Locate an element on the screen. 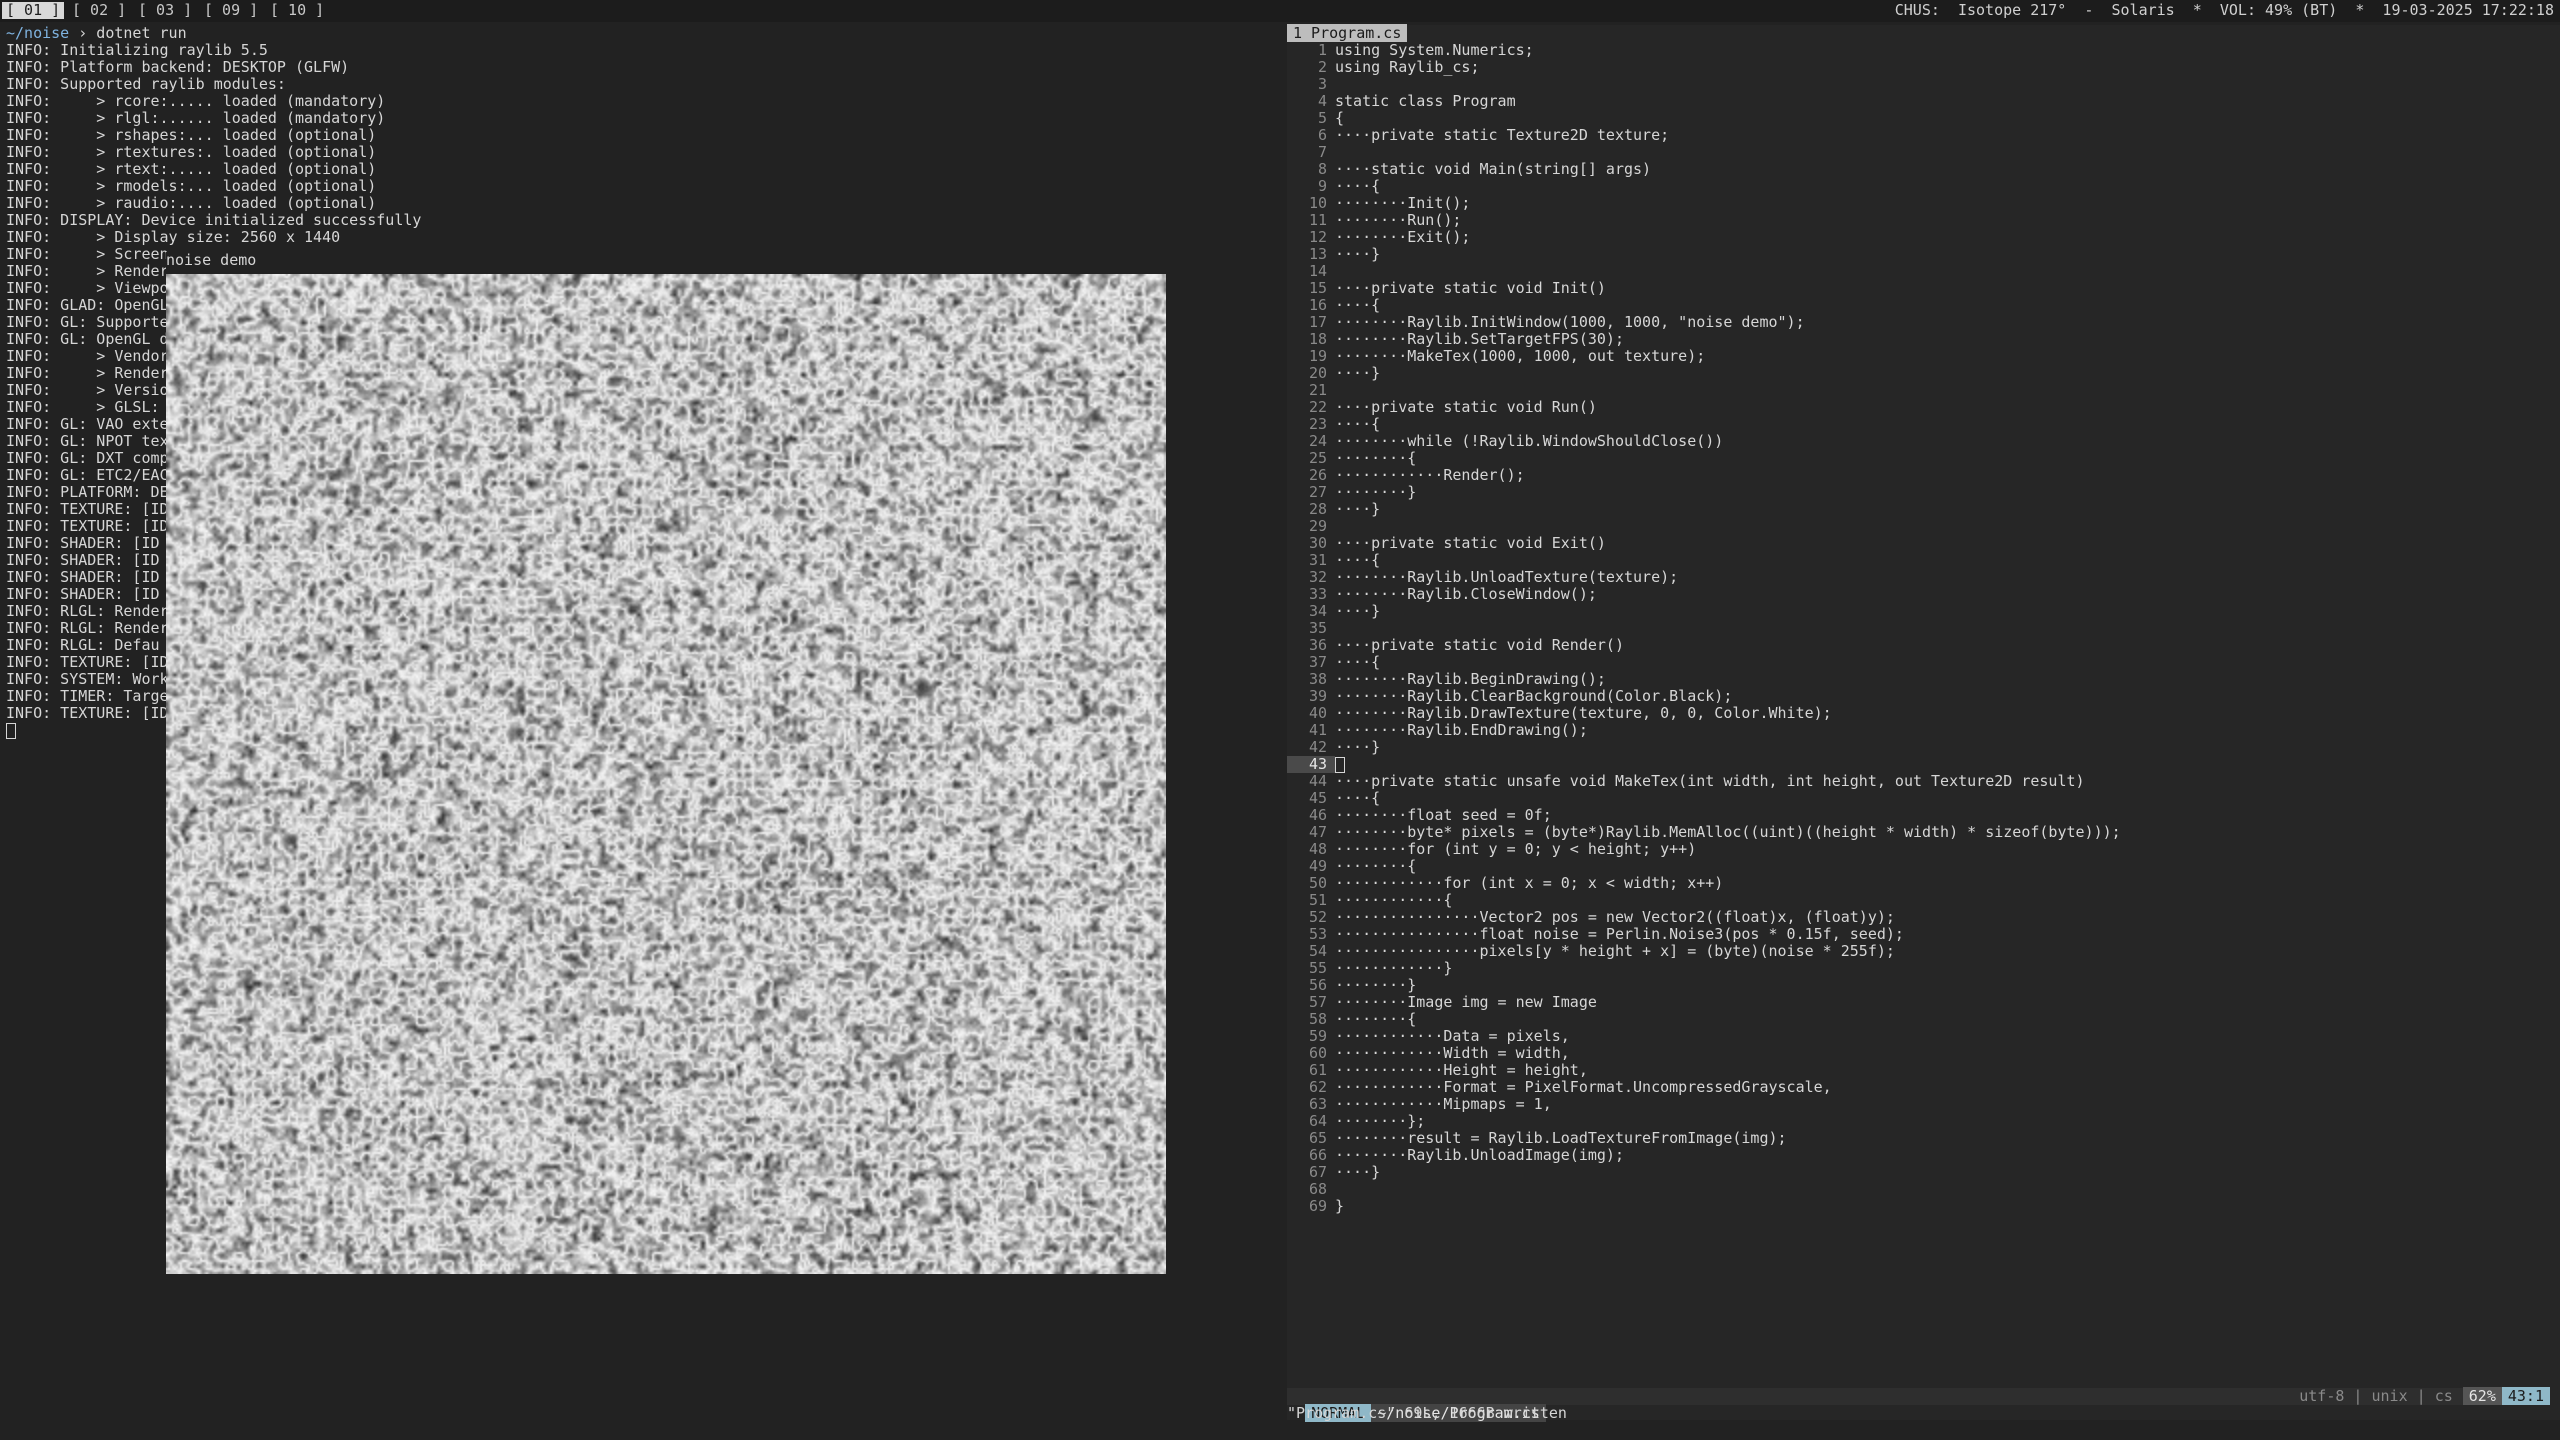 The height and width of the screenshot is (1440, 2560). code-text: static class Program is located at coordinates (1425, 101).